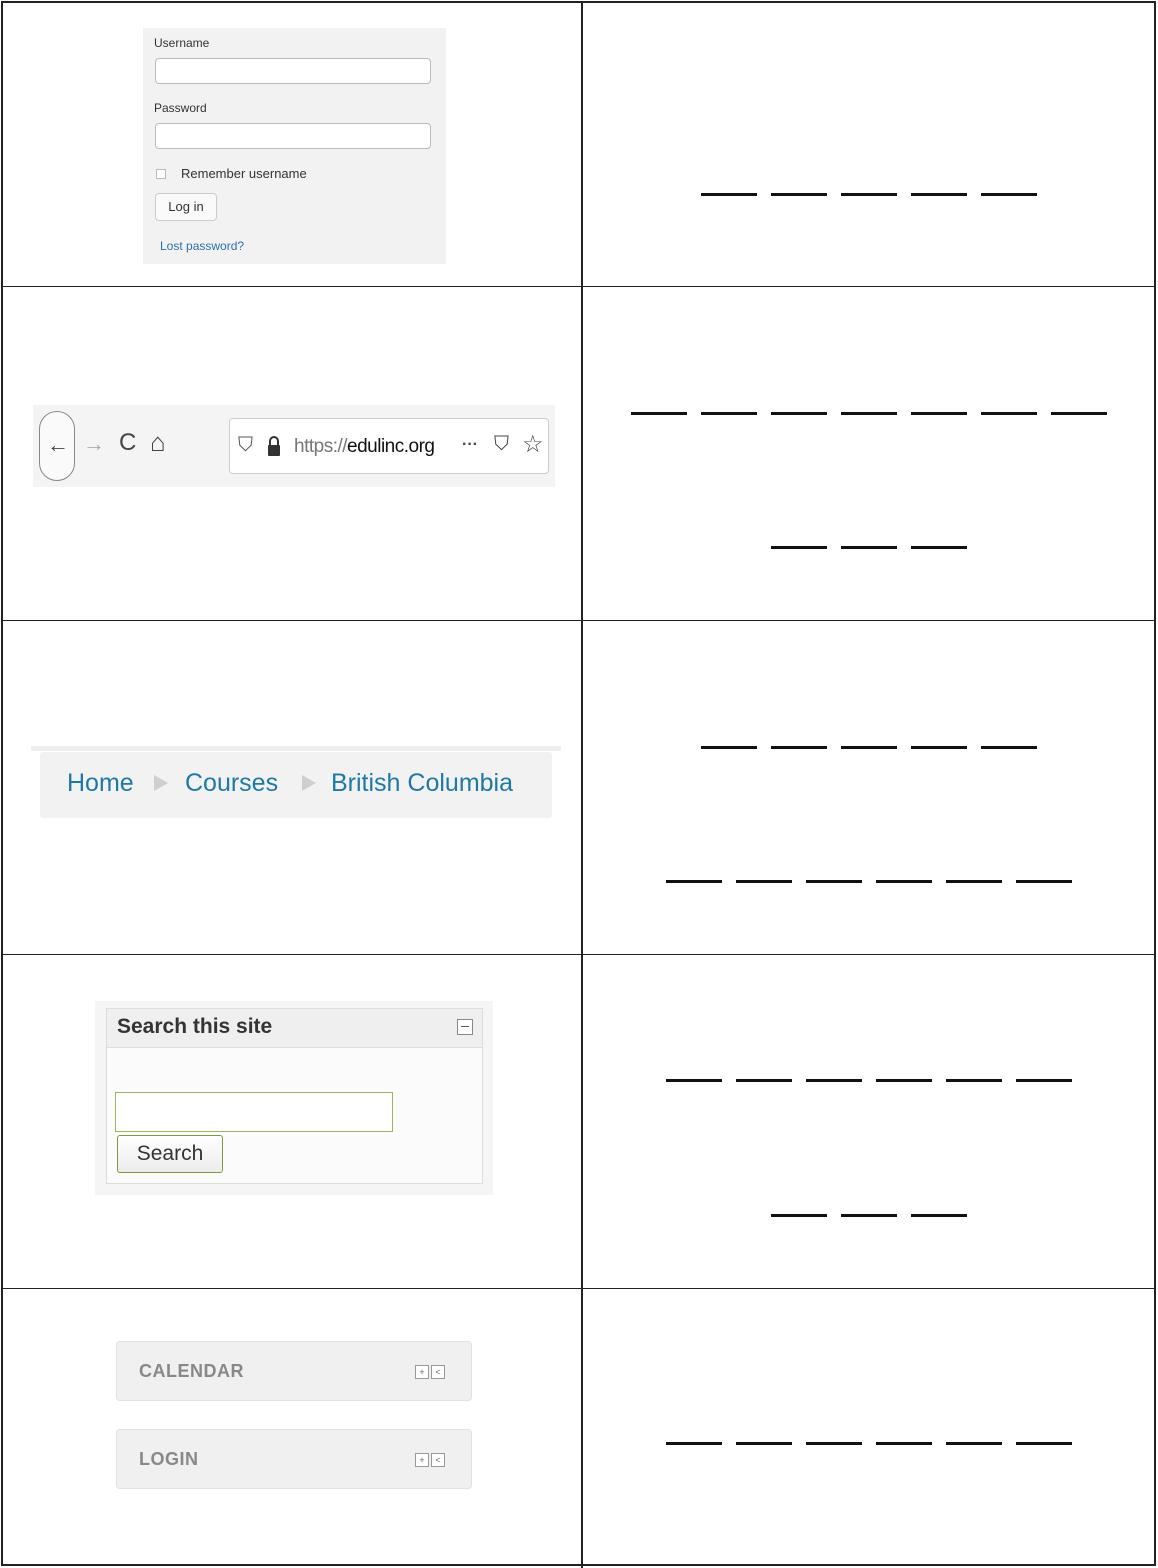  Describe the element at coordinates (191, 1371) in the screenshot. I see `calendar-block-title: CALENDAR` at that location.